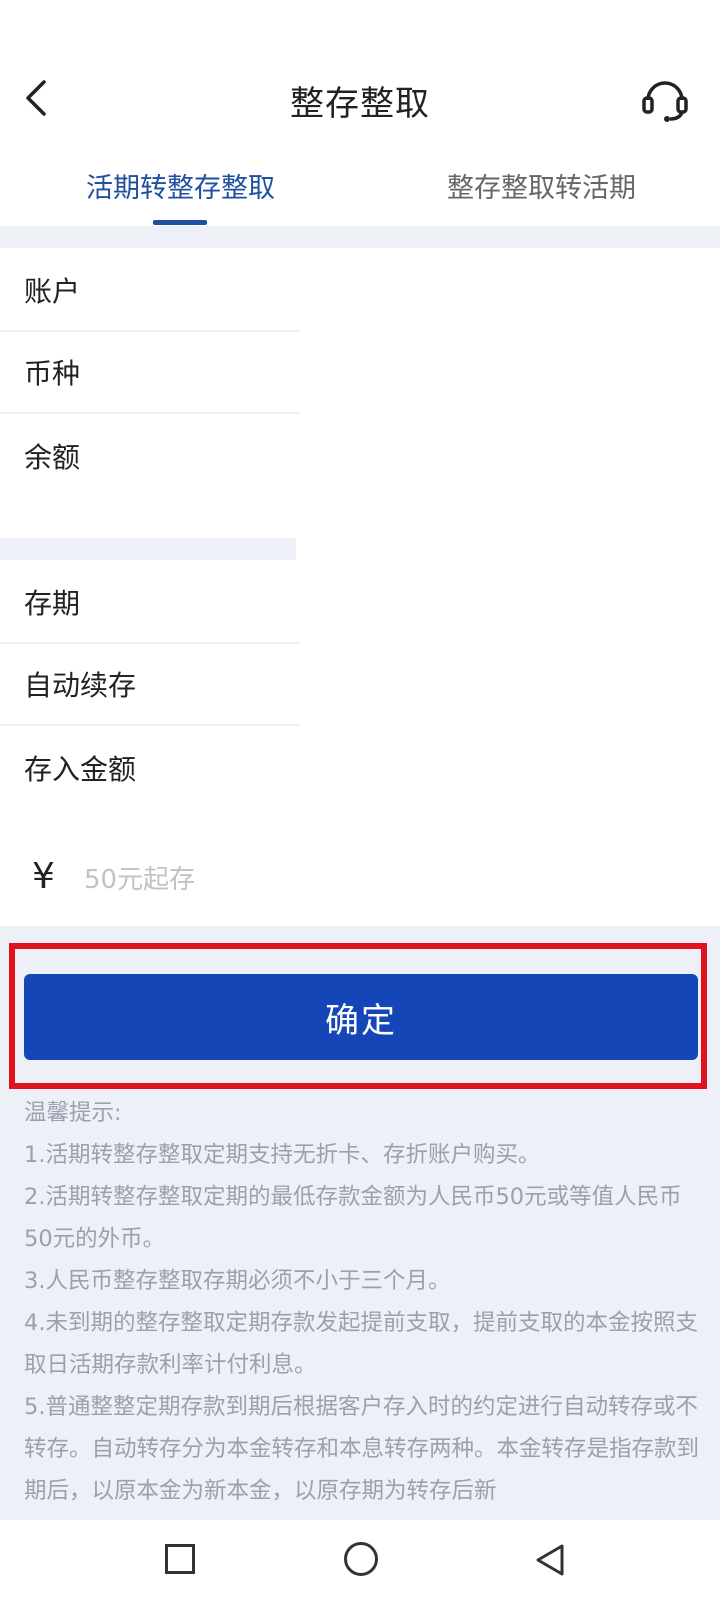  Describe the element at coordinates (150, 456) in the screenshot. I see `balance-row: 余额` at that location.